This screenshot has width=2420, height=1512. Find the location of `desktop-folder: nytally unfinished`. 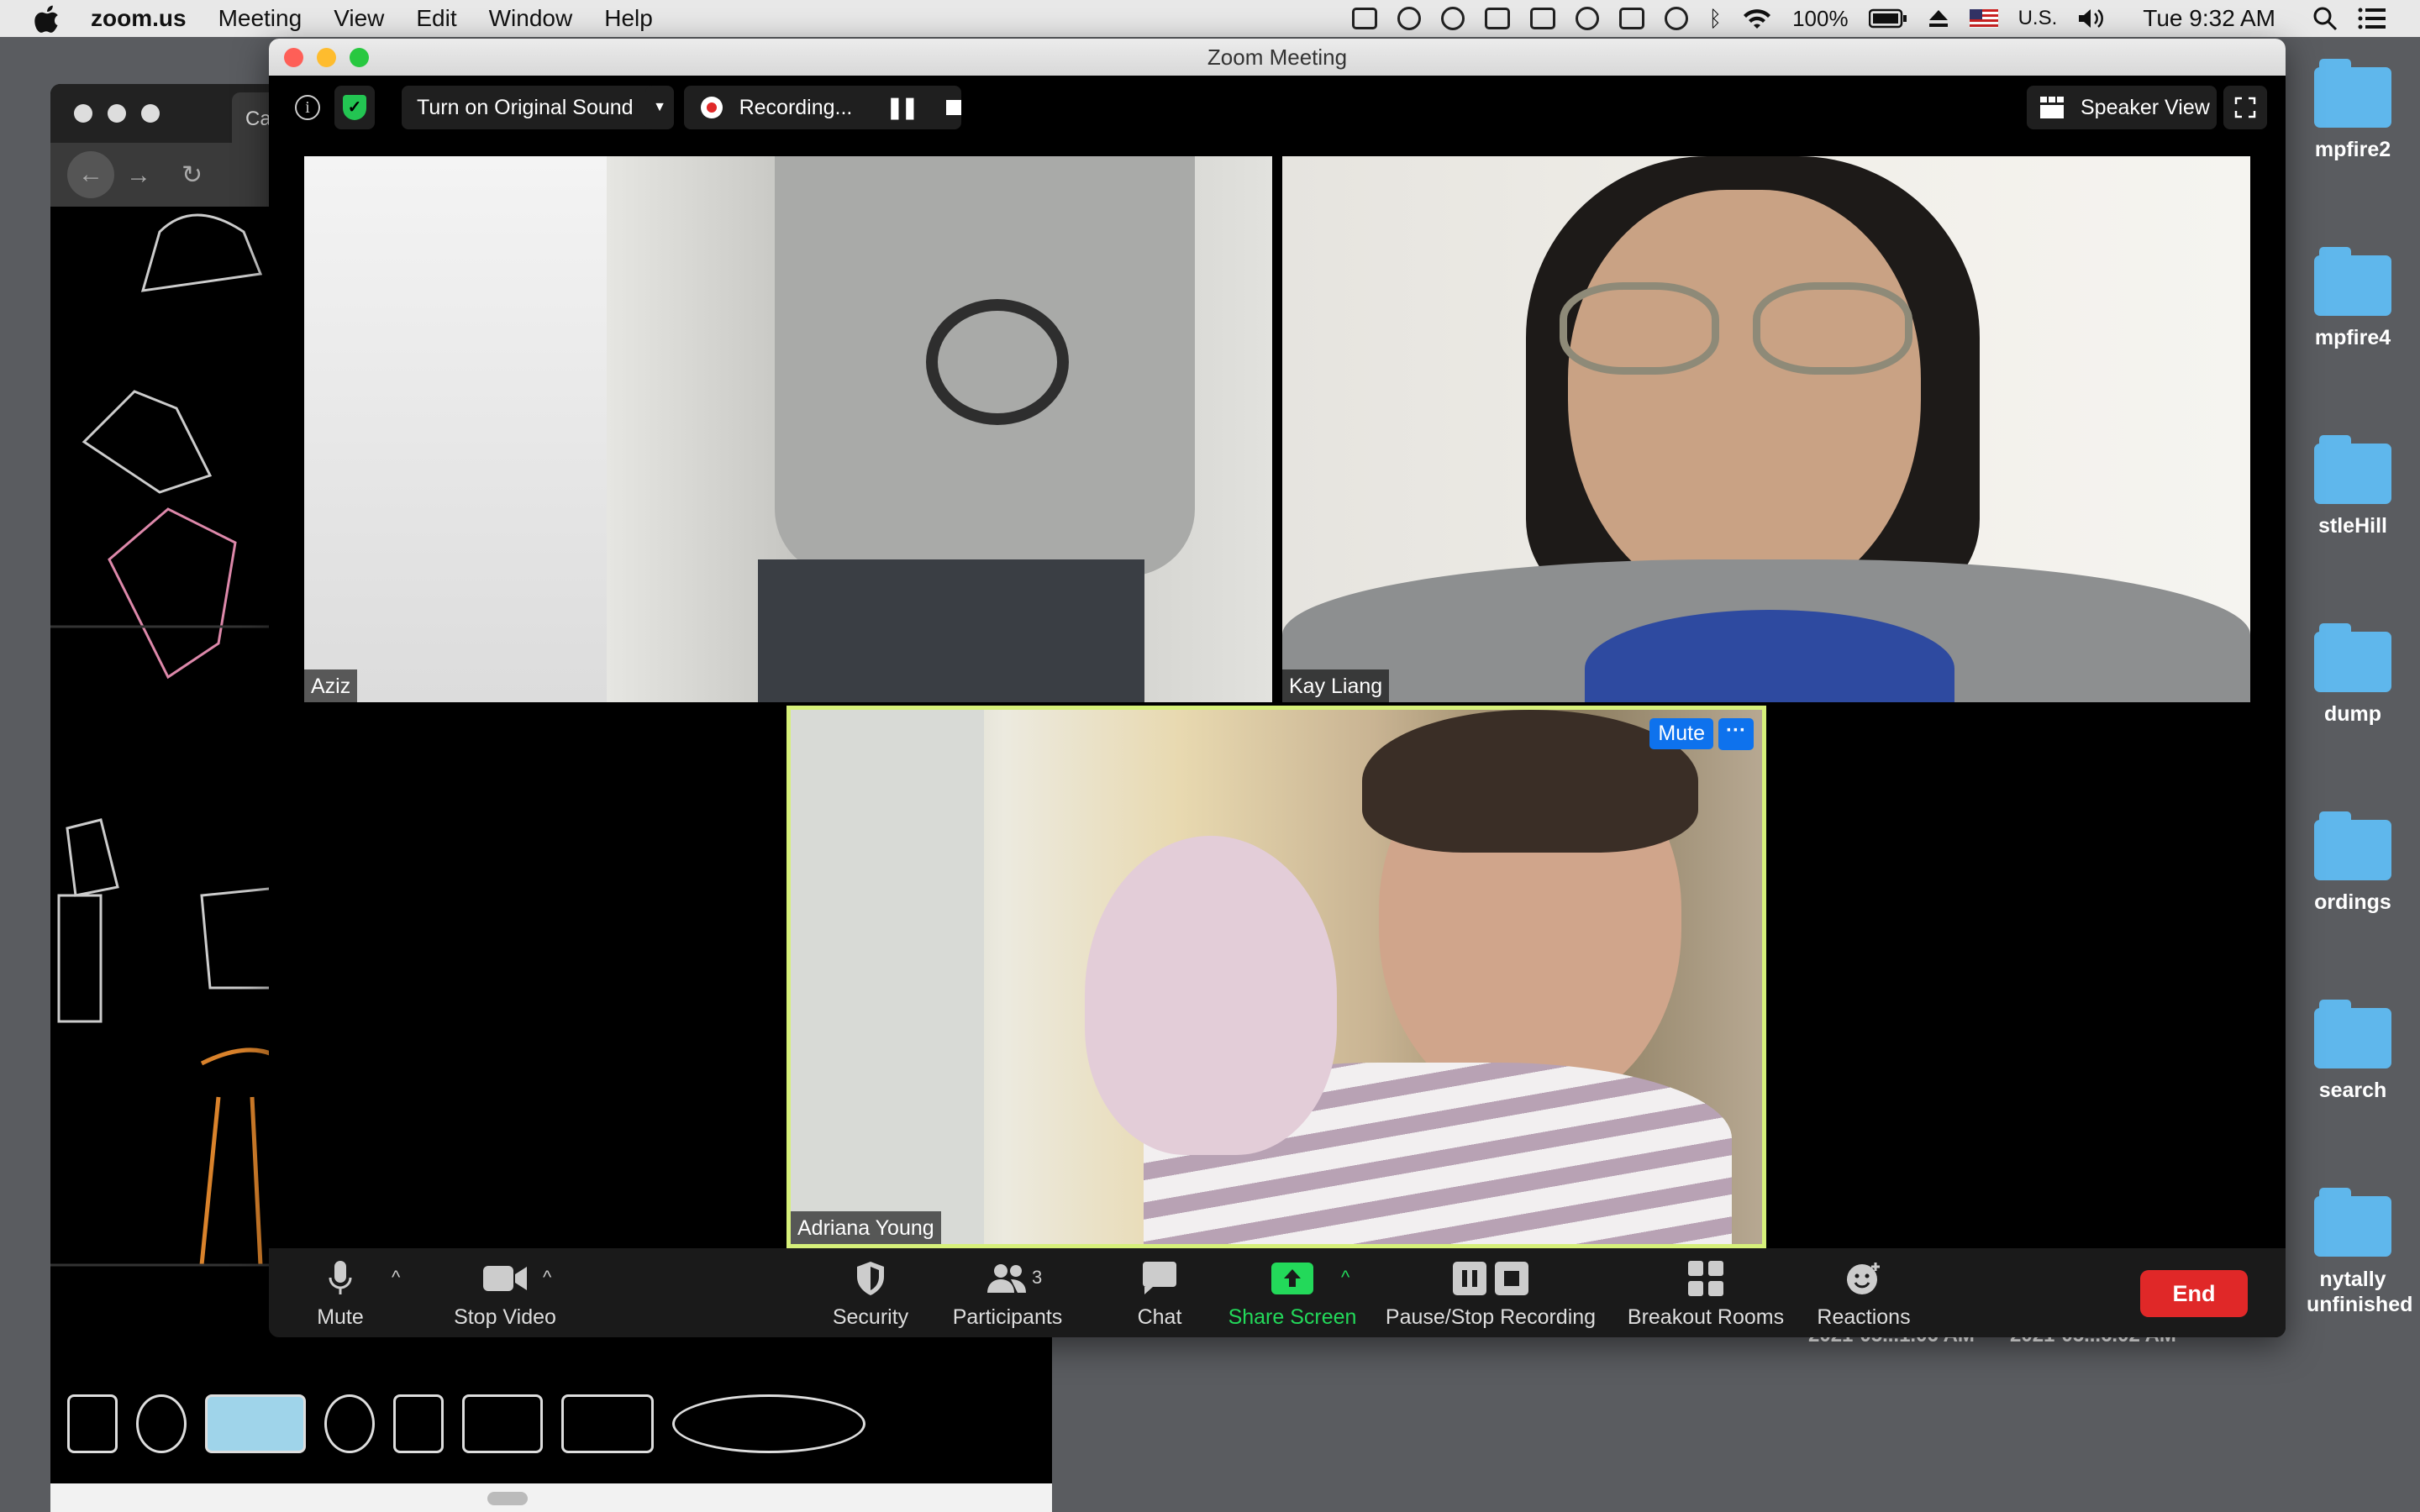

desktop-folder: nytally unfinished is located at coordinates (2353, 1252).